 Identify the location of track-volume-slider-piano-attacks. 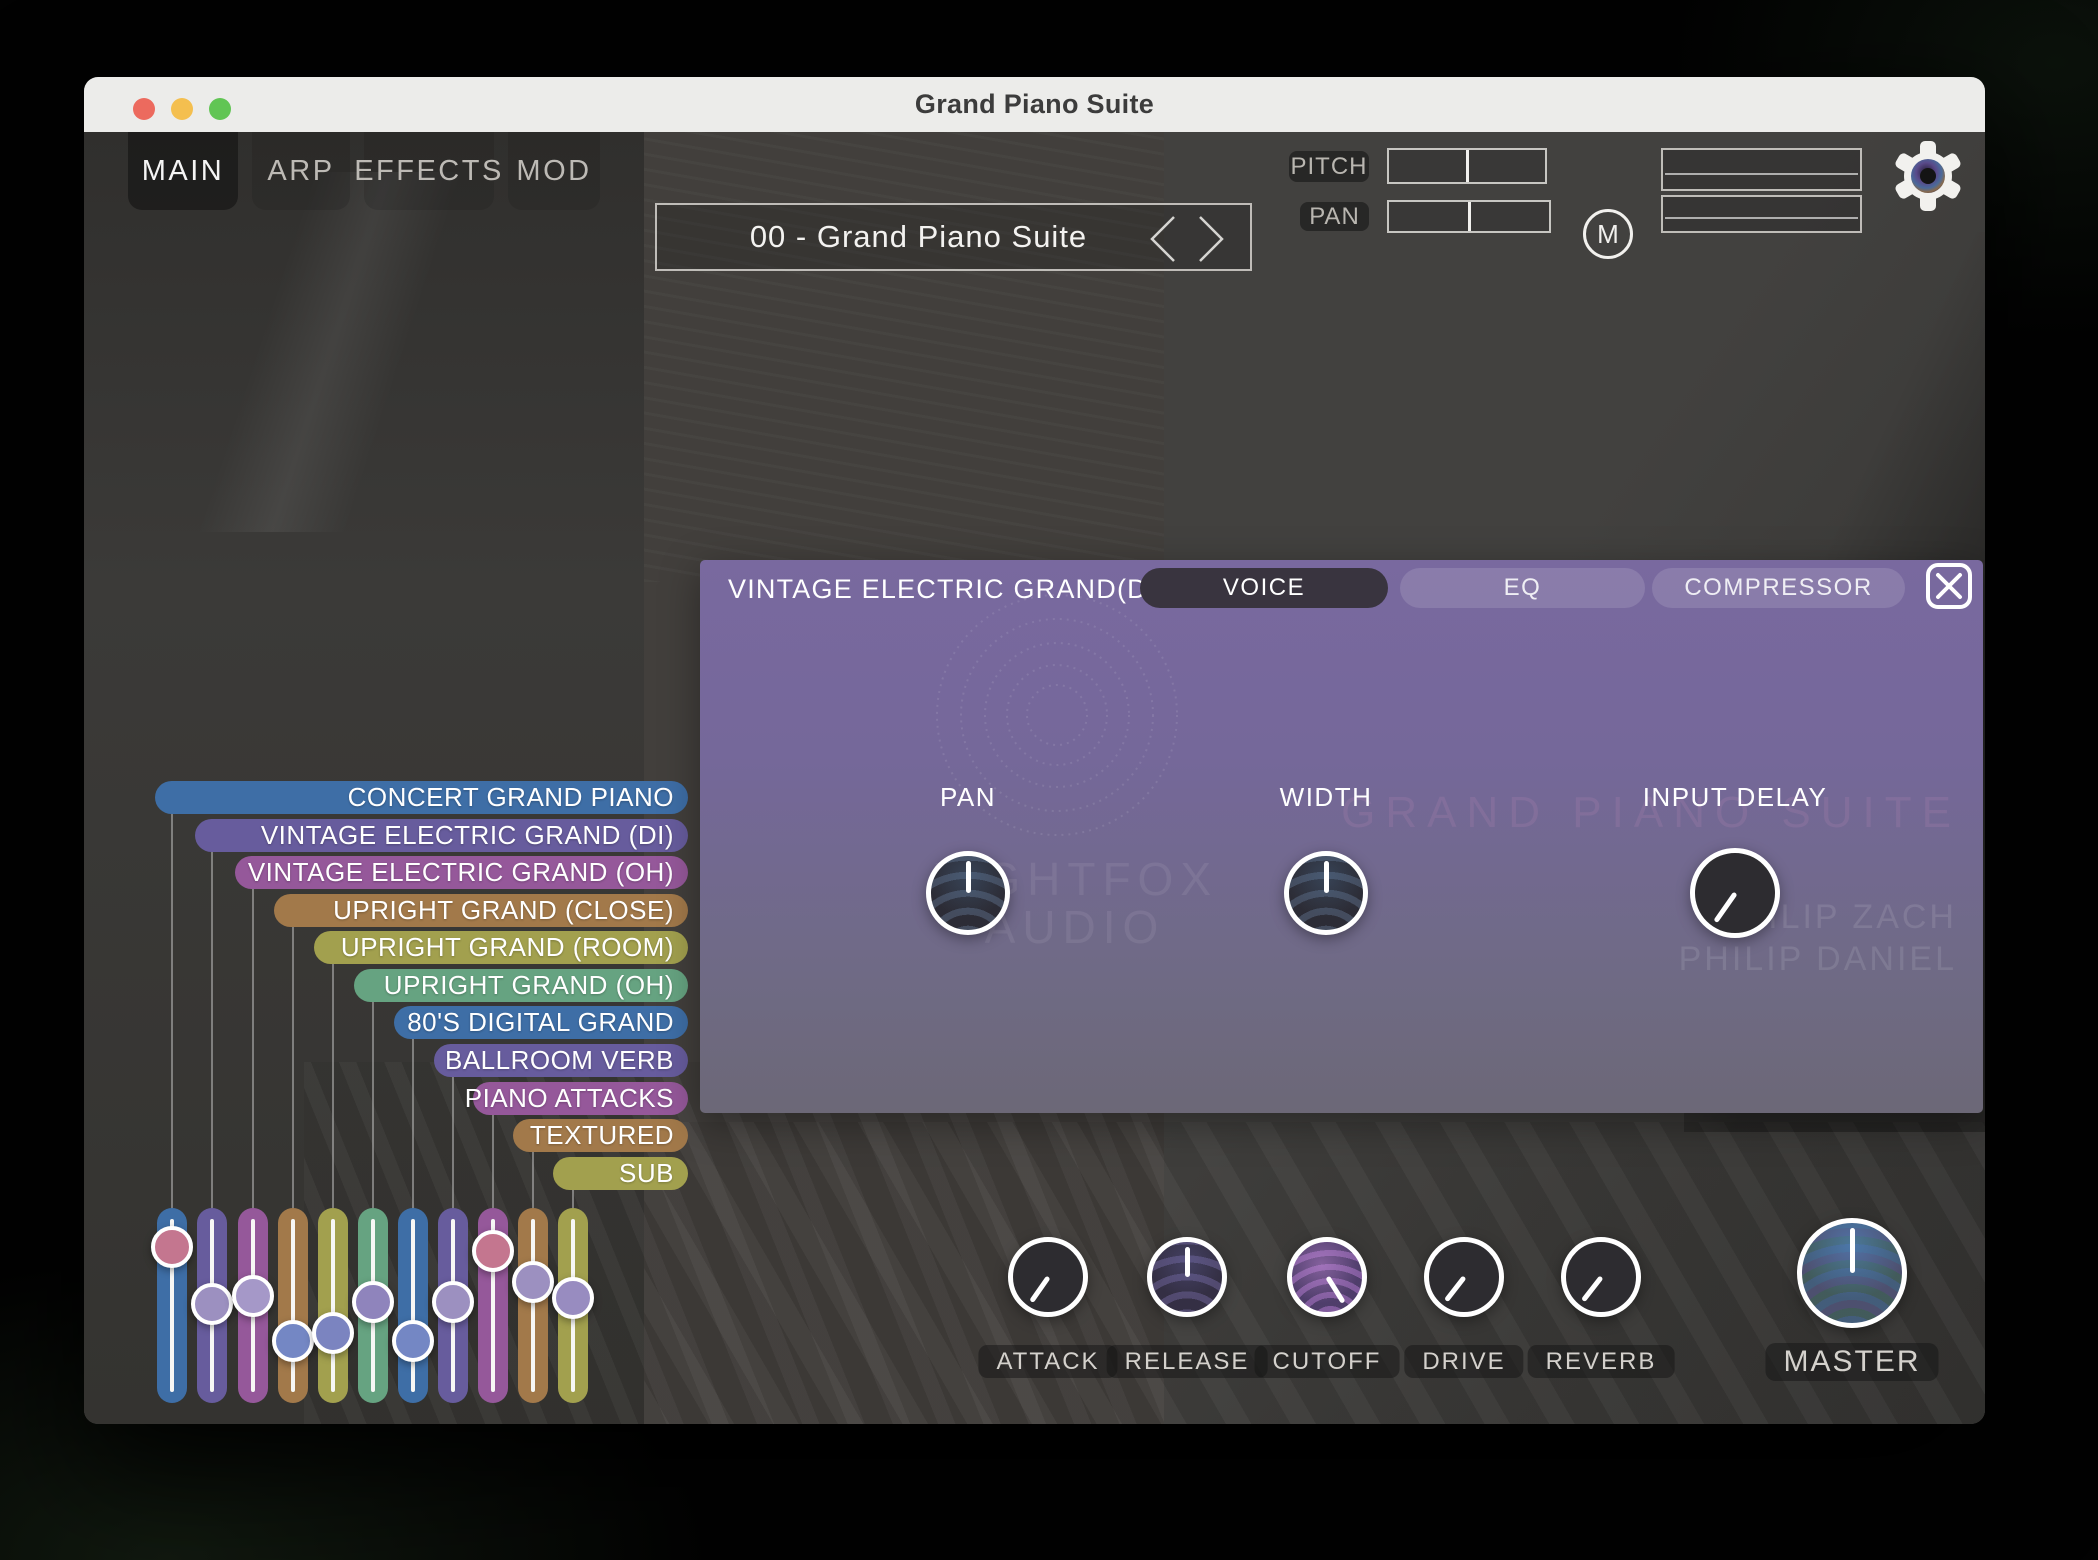
(493, 1305).